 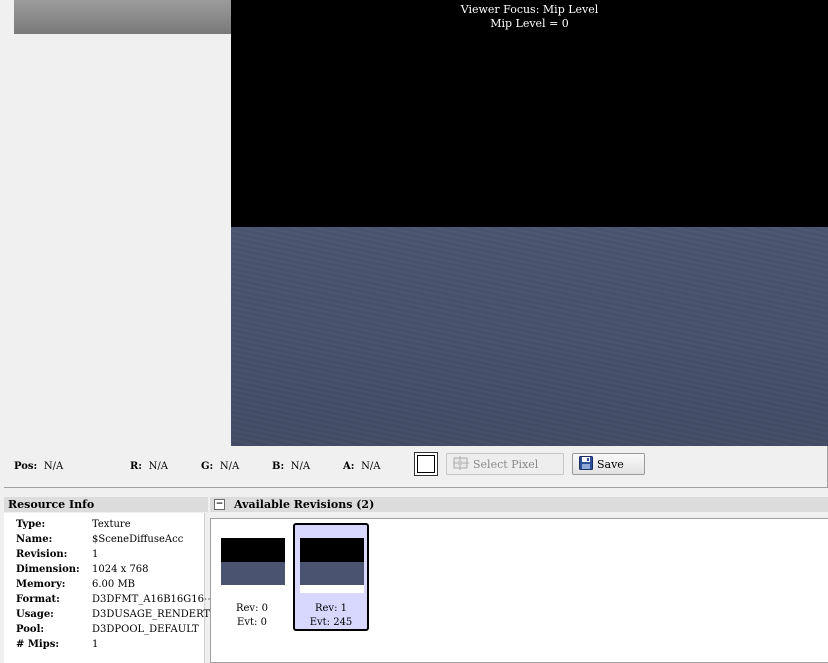 I want to click on info-key: Dimension:, so click(x=48, y=569).